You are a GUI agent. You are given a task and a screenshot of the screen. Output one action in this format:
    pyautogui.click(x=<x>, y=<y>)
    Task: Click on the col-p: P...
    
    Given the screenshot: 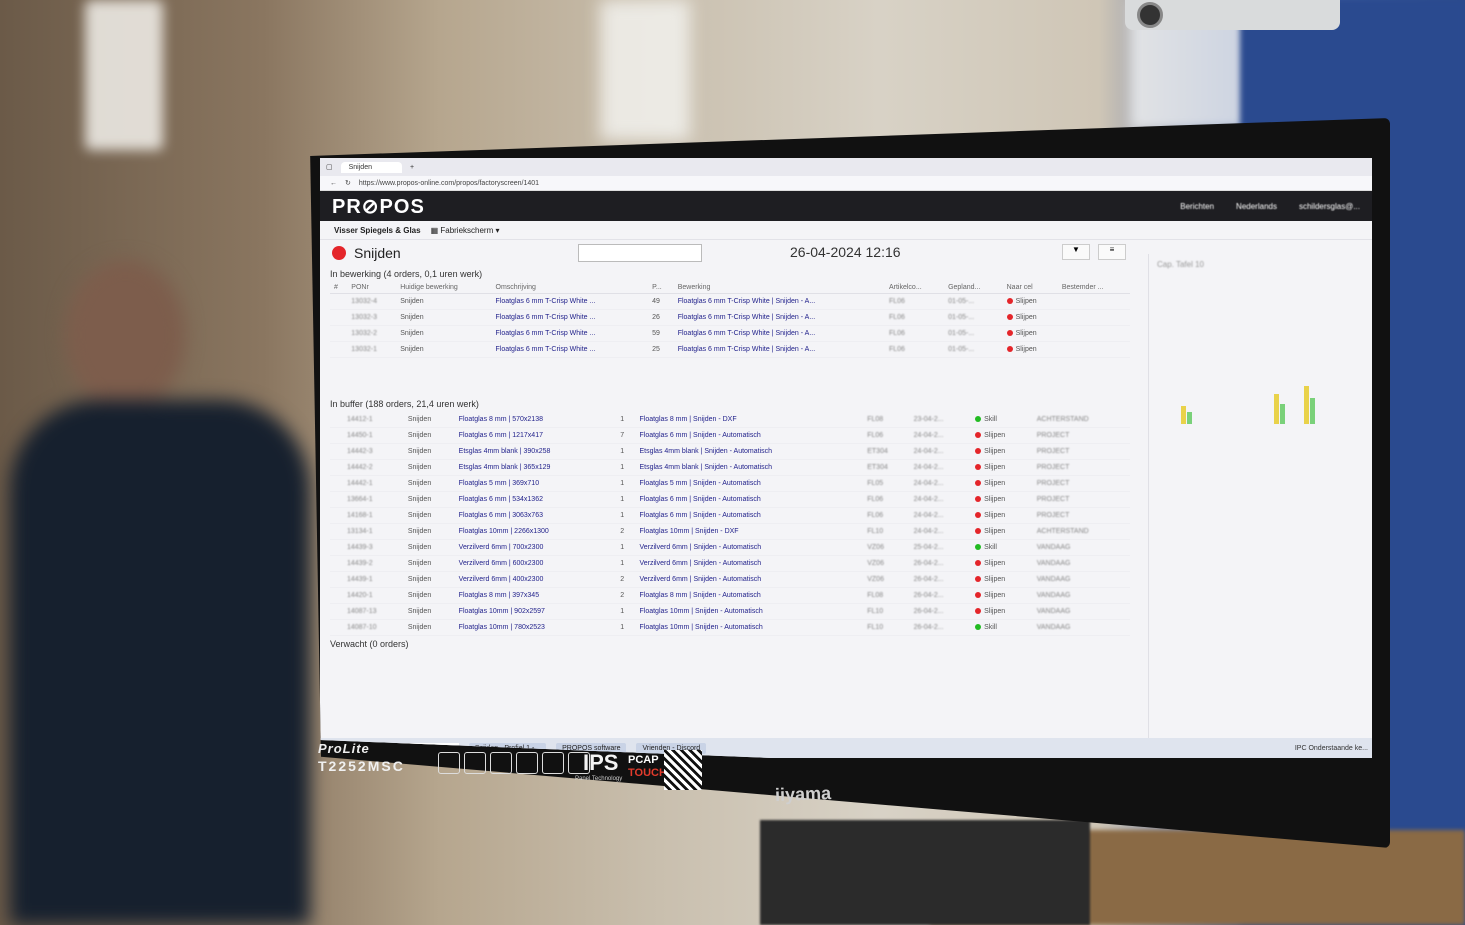 What is the action you would take?
    pyautogui.click(x=661, y=288)
    